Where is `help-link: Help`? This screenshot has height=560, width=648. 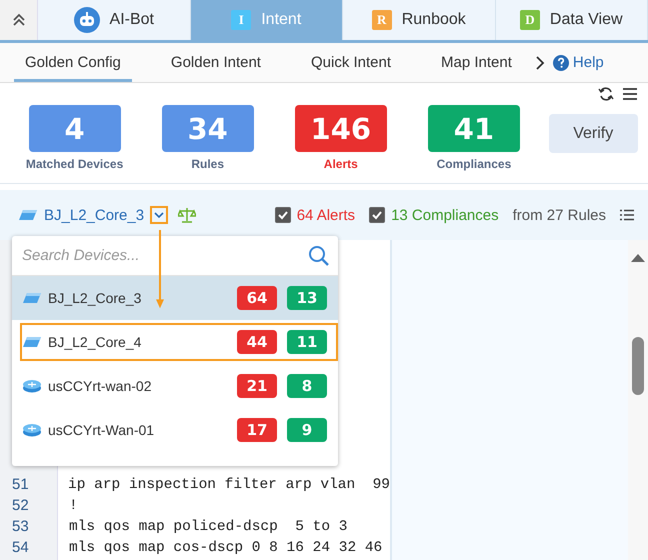 help-link: Help is located at coordinates (578, 62).